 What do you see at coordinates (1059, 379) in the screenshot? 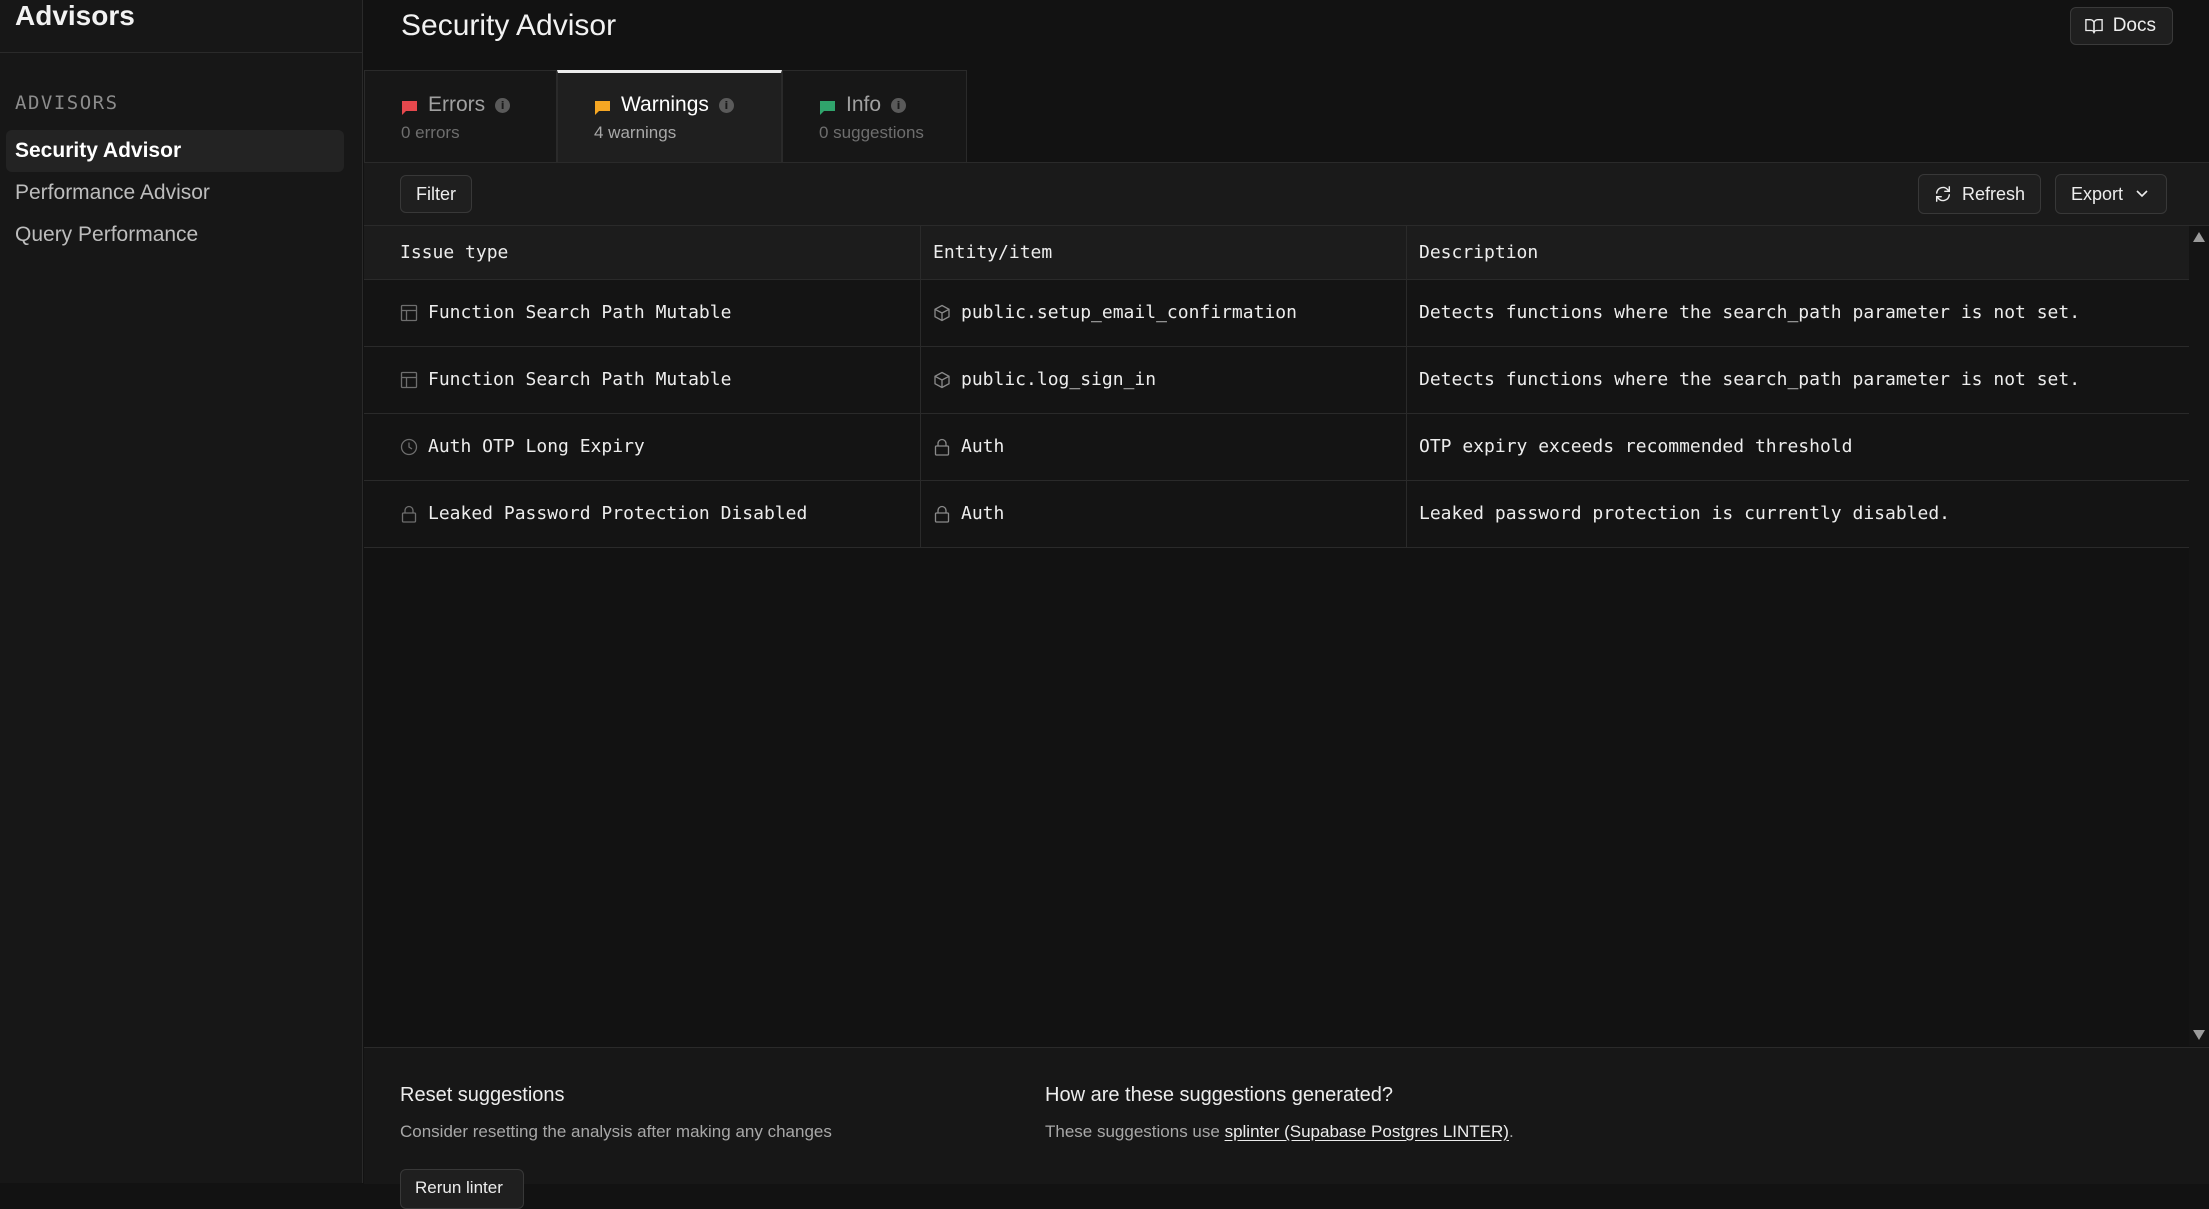
I see `entity-text: public.log_sign_in` at bounding box center [1059, 379].